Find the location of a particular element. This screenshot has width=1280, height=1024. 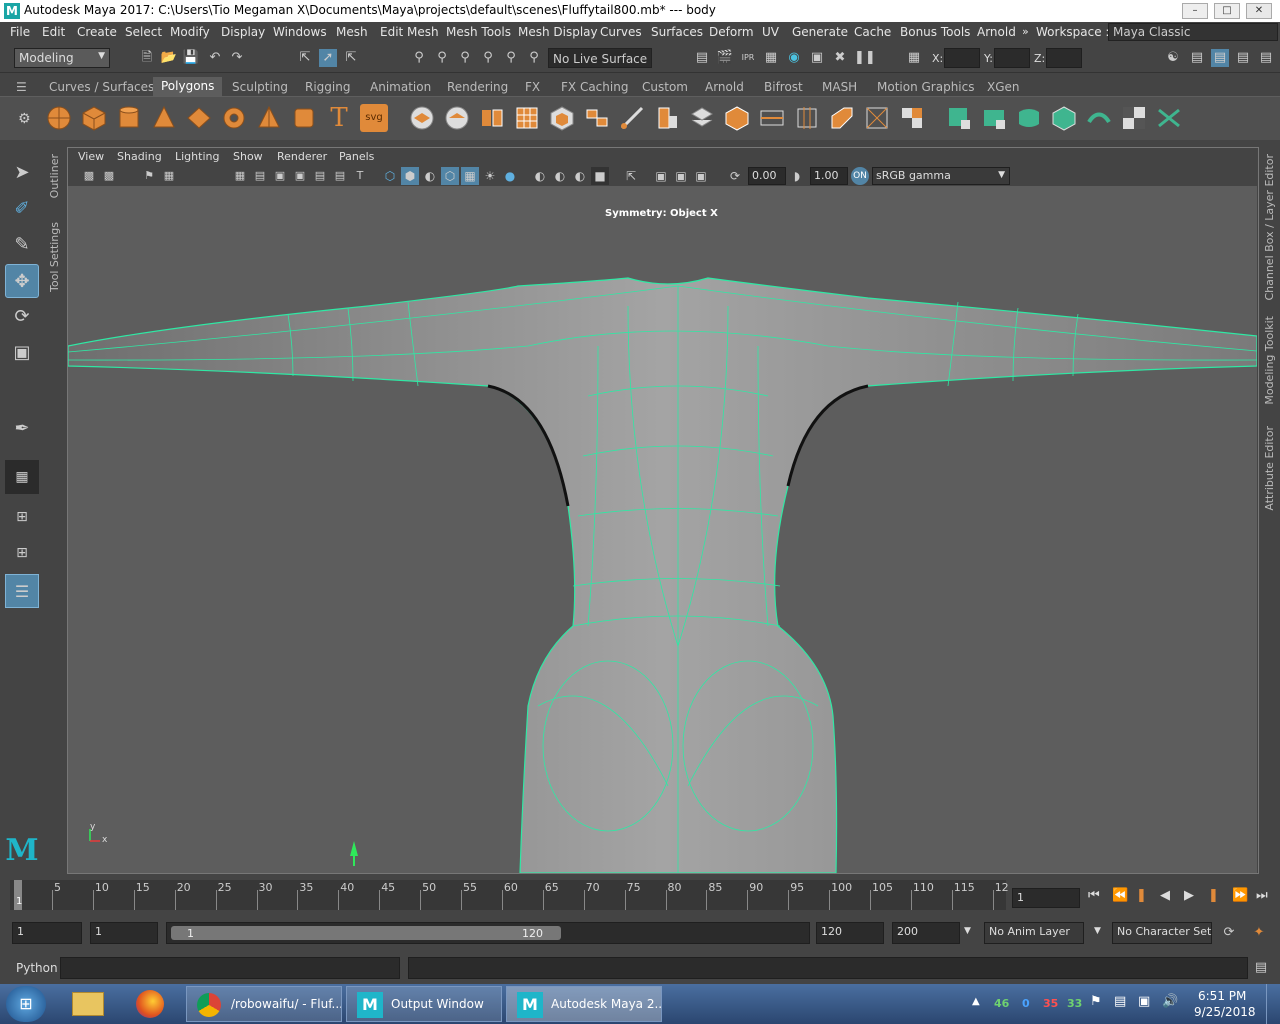

select-tool-icon: ➤ is located at coordinates (22, 173).